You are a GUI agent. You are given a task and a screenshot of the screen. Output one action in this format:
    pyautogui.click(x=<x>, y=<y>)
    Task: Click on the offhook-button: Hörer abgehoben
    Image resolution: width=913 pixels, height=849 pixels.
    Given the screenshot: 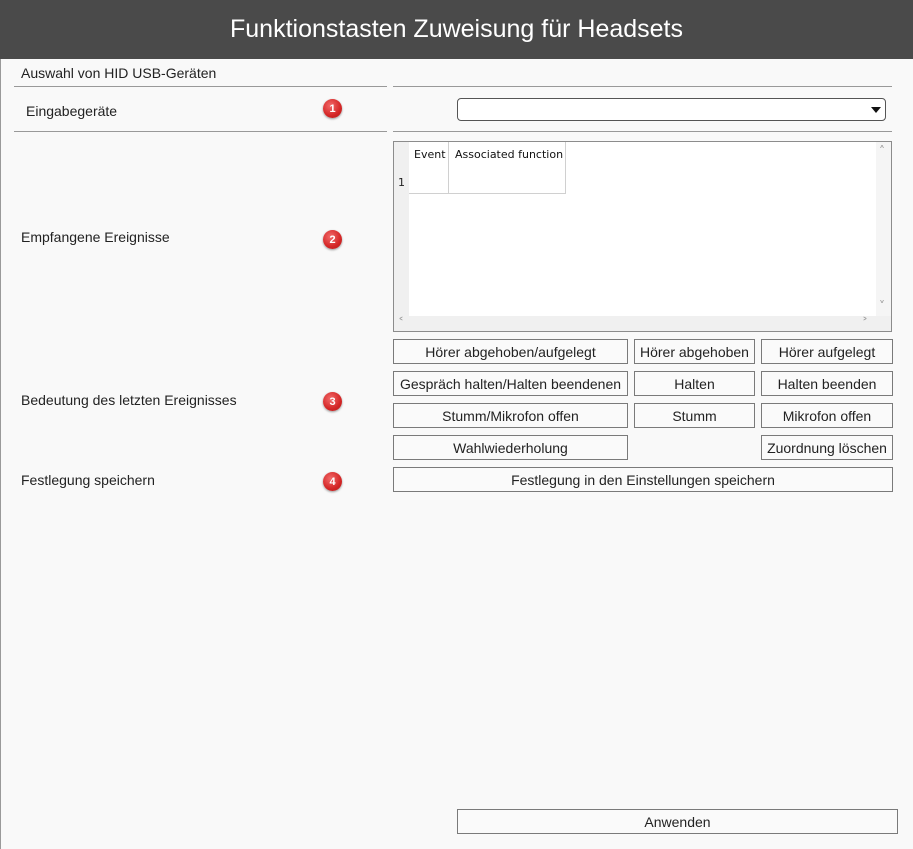 What is the action you would take?
    pyautogui.click(x=694, y=351)
    